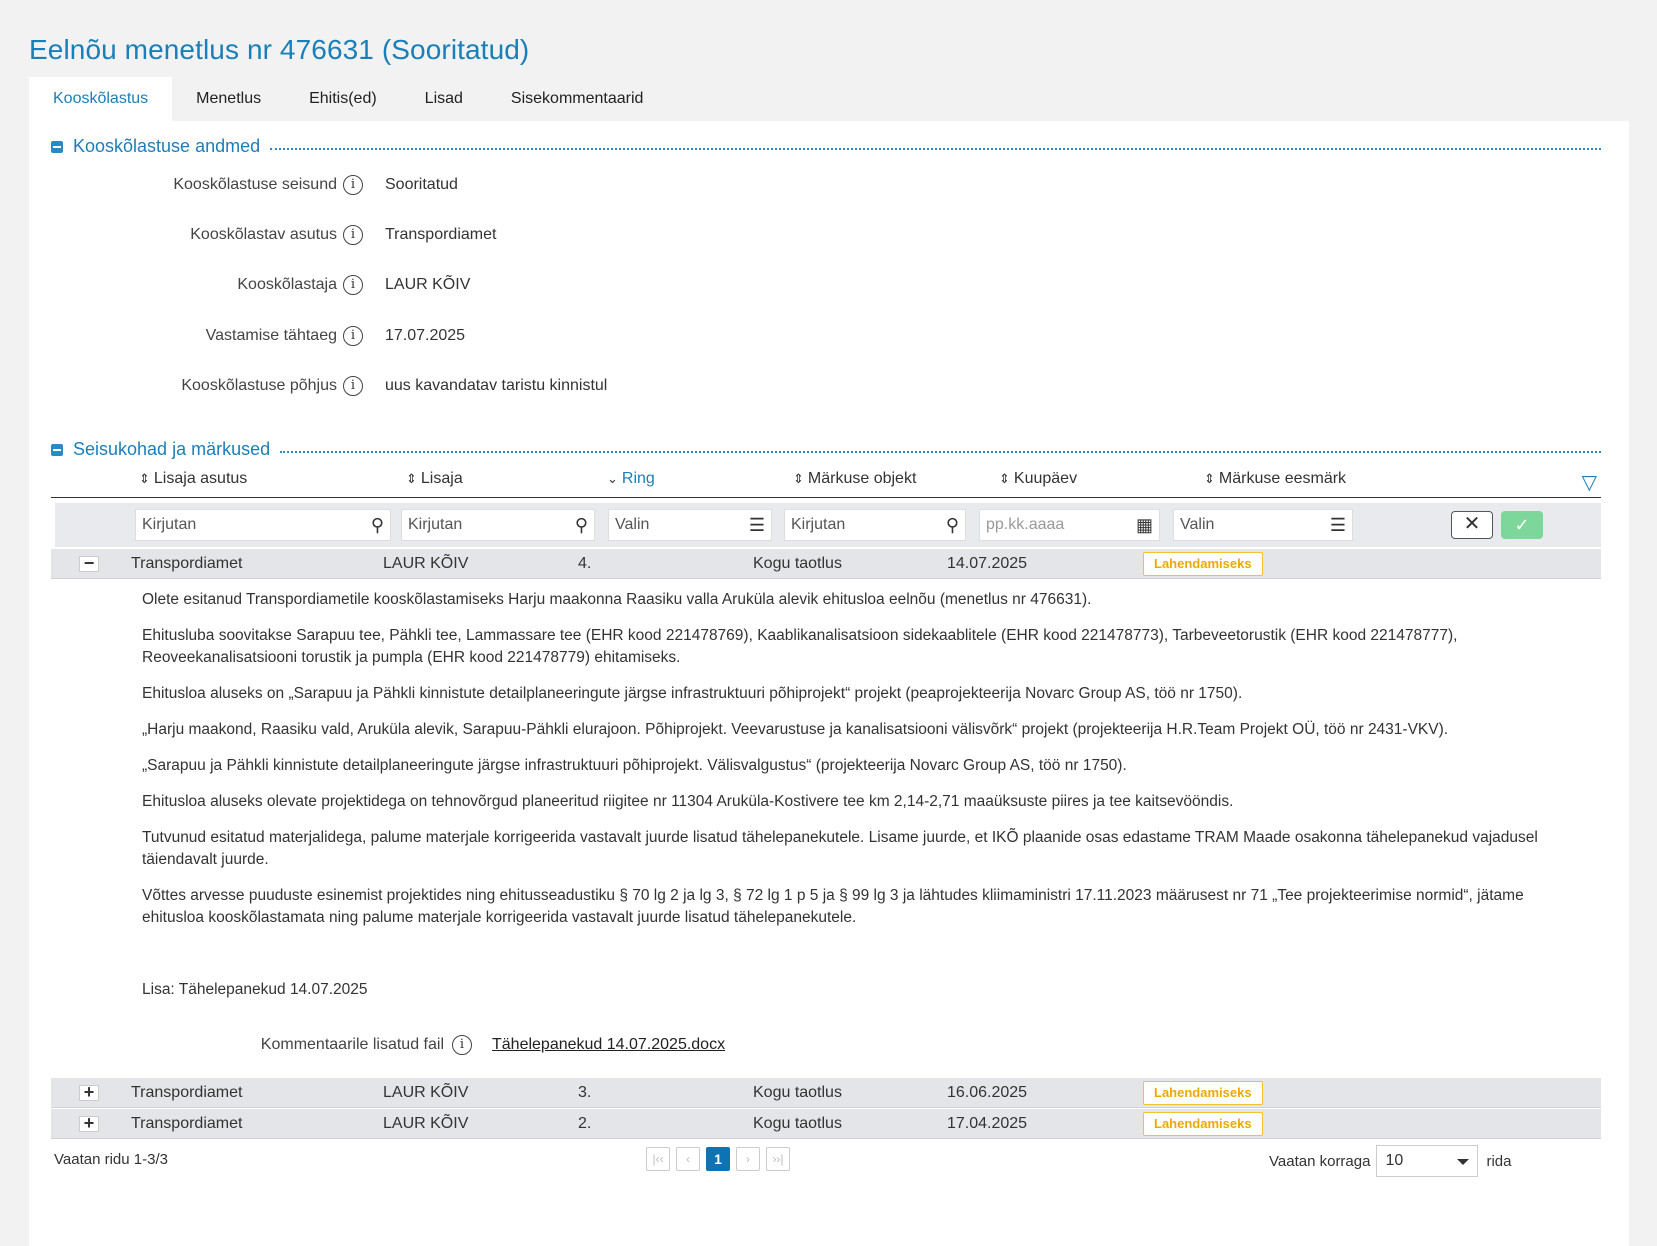  What do you see at coordinates (1589, 482) in the screenshot?
I see `filter-icon: ▽` at bounding box center [1589, 482].